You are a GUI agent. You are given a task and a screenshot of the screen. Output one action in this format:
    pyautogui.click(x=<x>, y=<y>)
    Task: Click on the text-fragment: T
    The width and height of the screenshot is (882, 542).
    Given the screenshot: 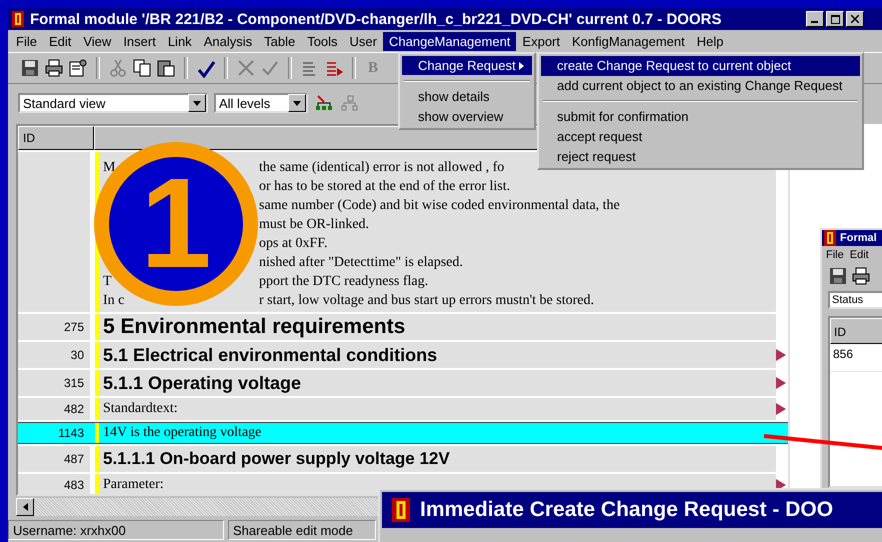 What is the action you would take?
    pyautogui.click(x=107, y=281)
    